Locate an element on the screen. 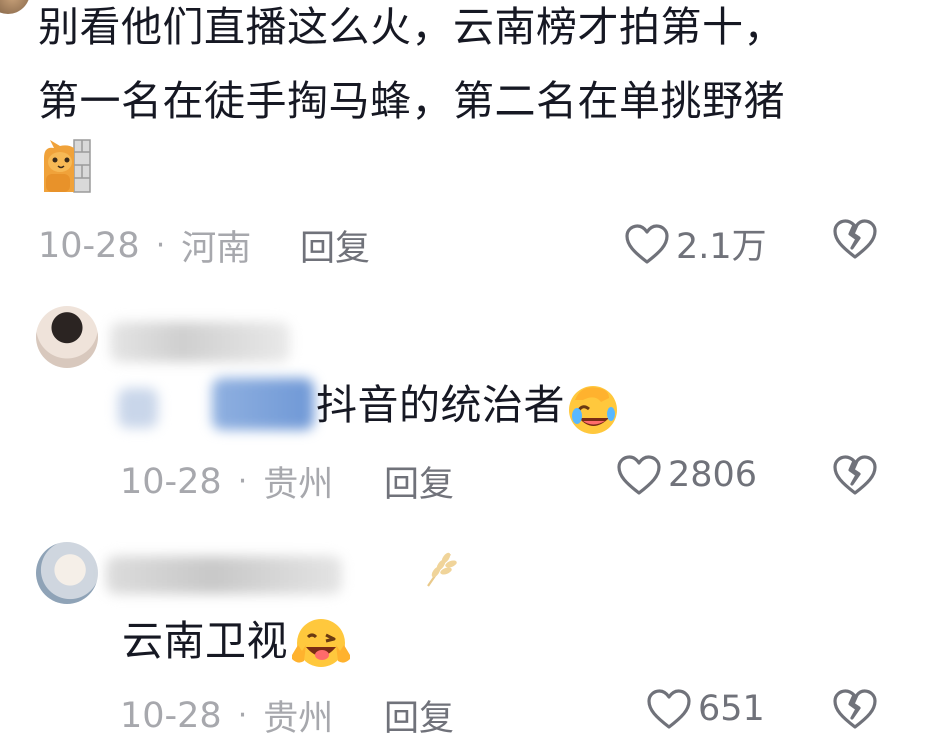 Image resolution: width=936 pixels, height=754 pixels. reply-1-like-button: 2806 is located at coordinates (686, 475).